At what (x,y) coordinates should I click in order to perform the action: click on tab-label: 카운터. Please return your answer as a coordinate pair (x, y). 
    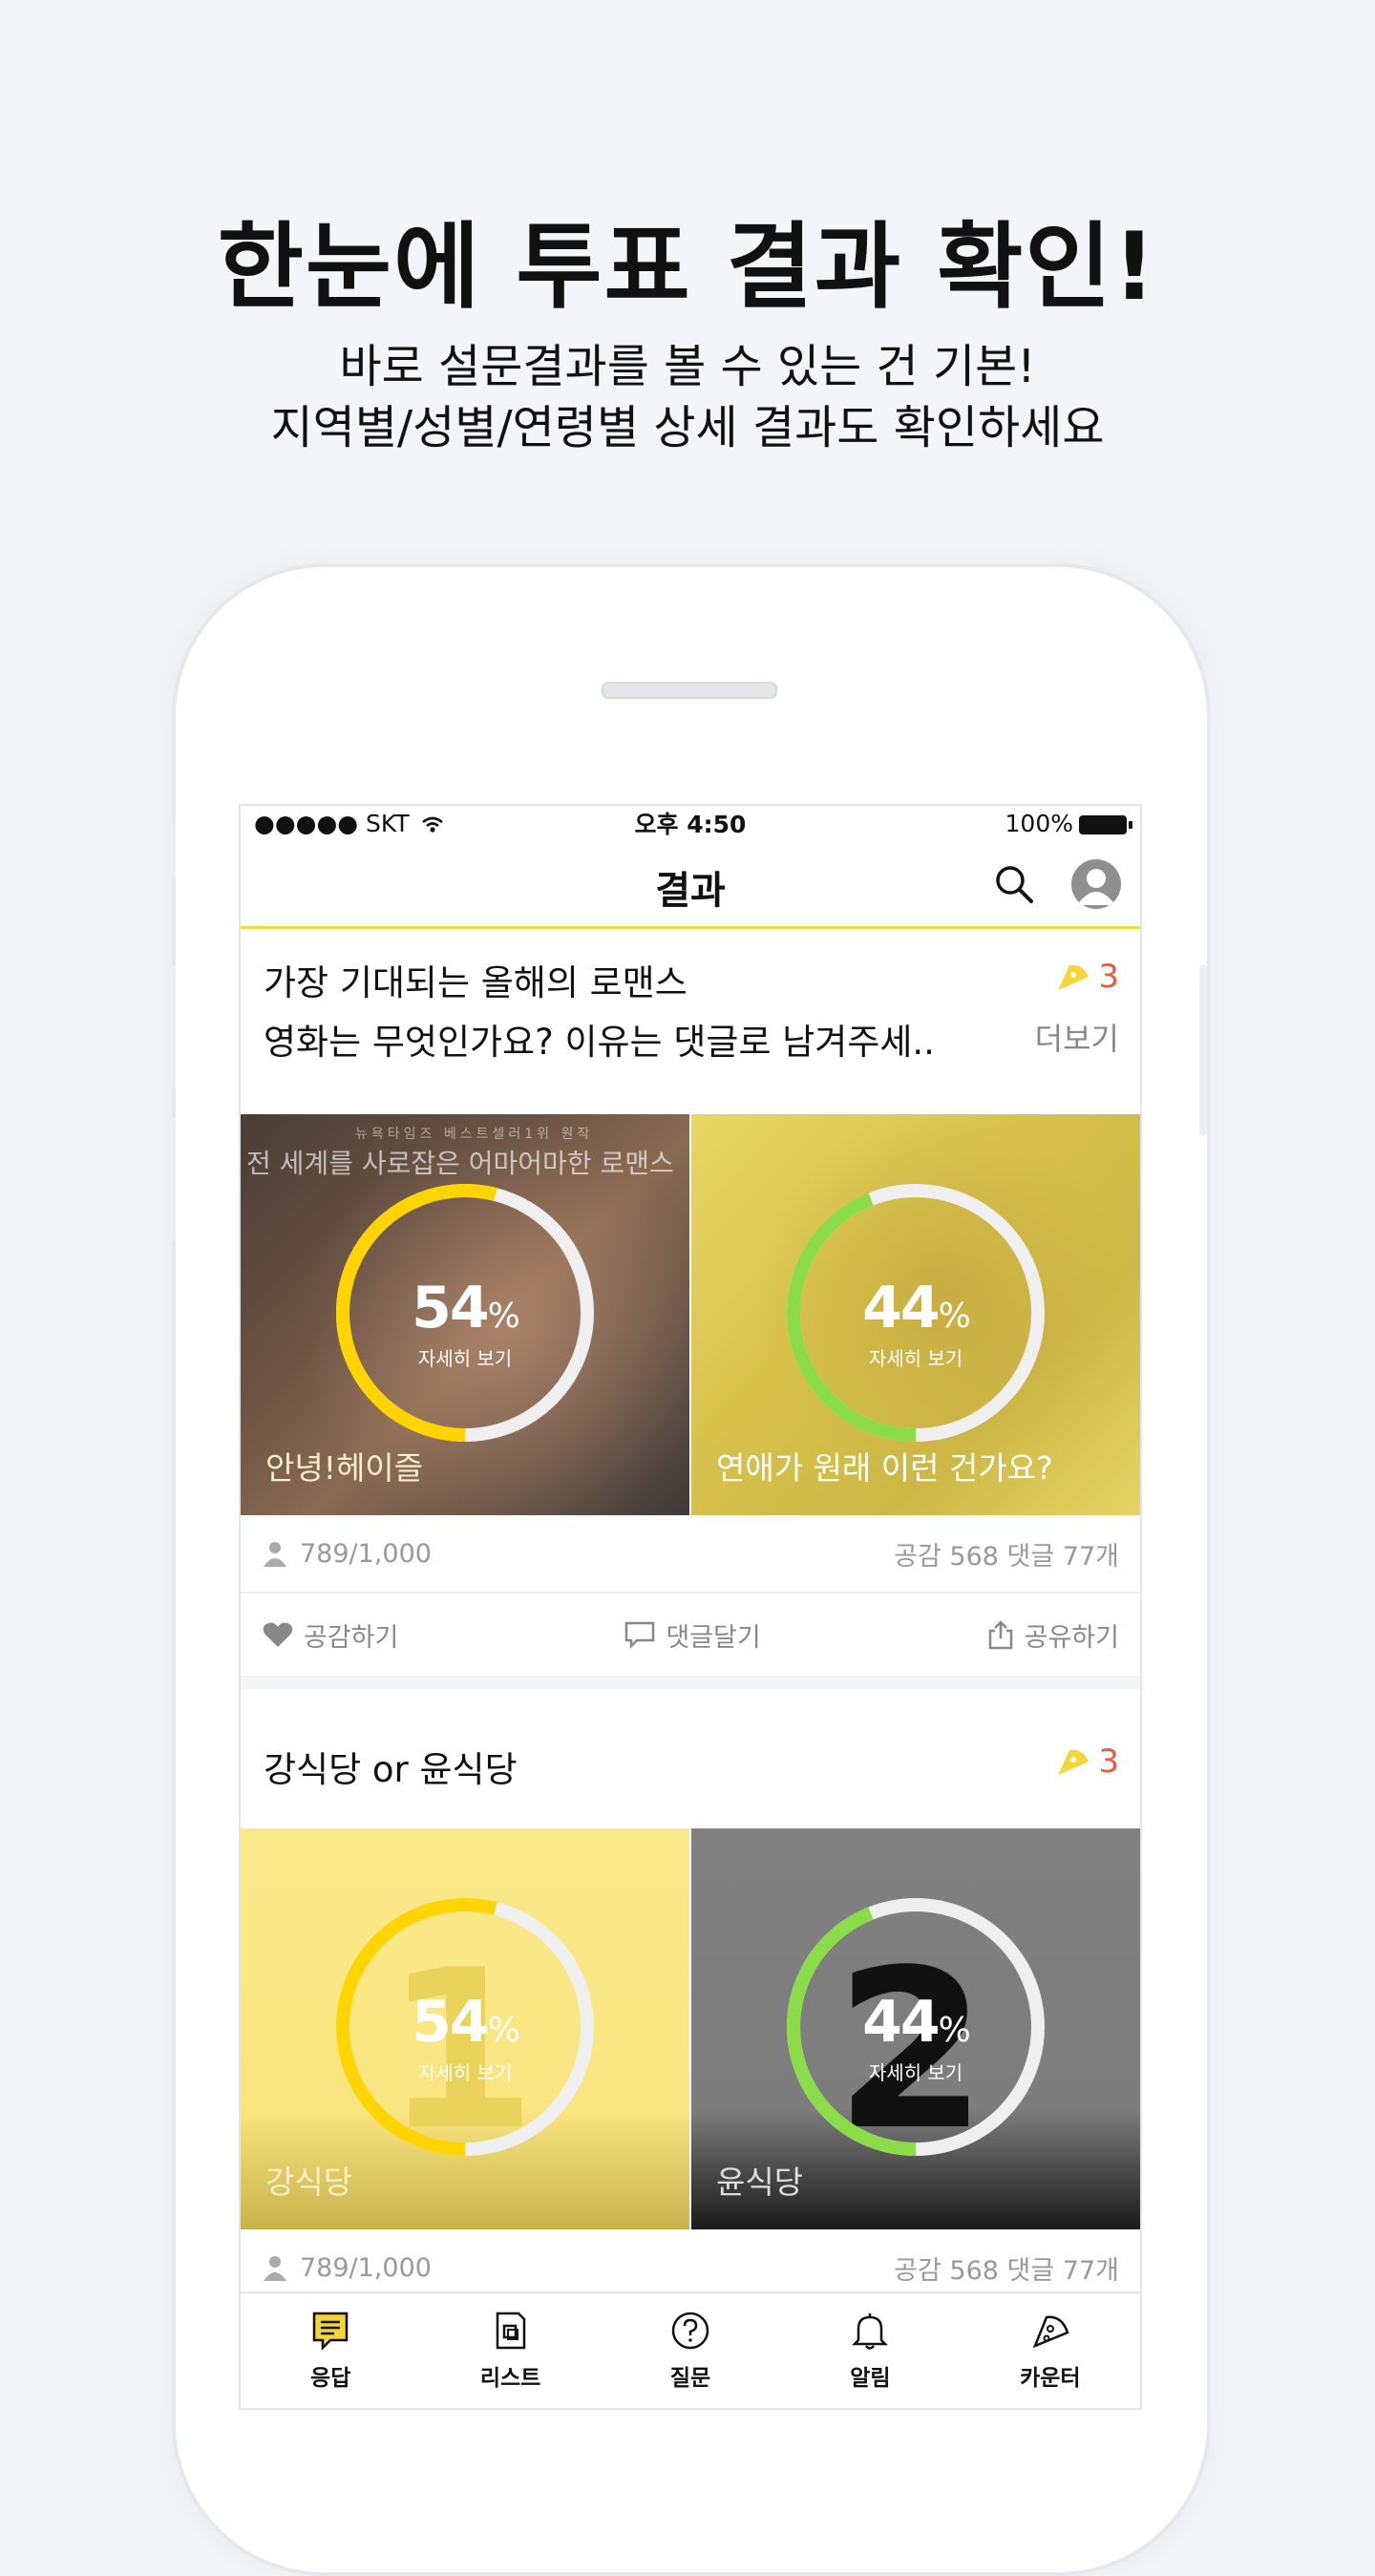
    Looking at the image, I should click on (1051, 2378).